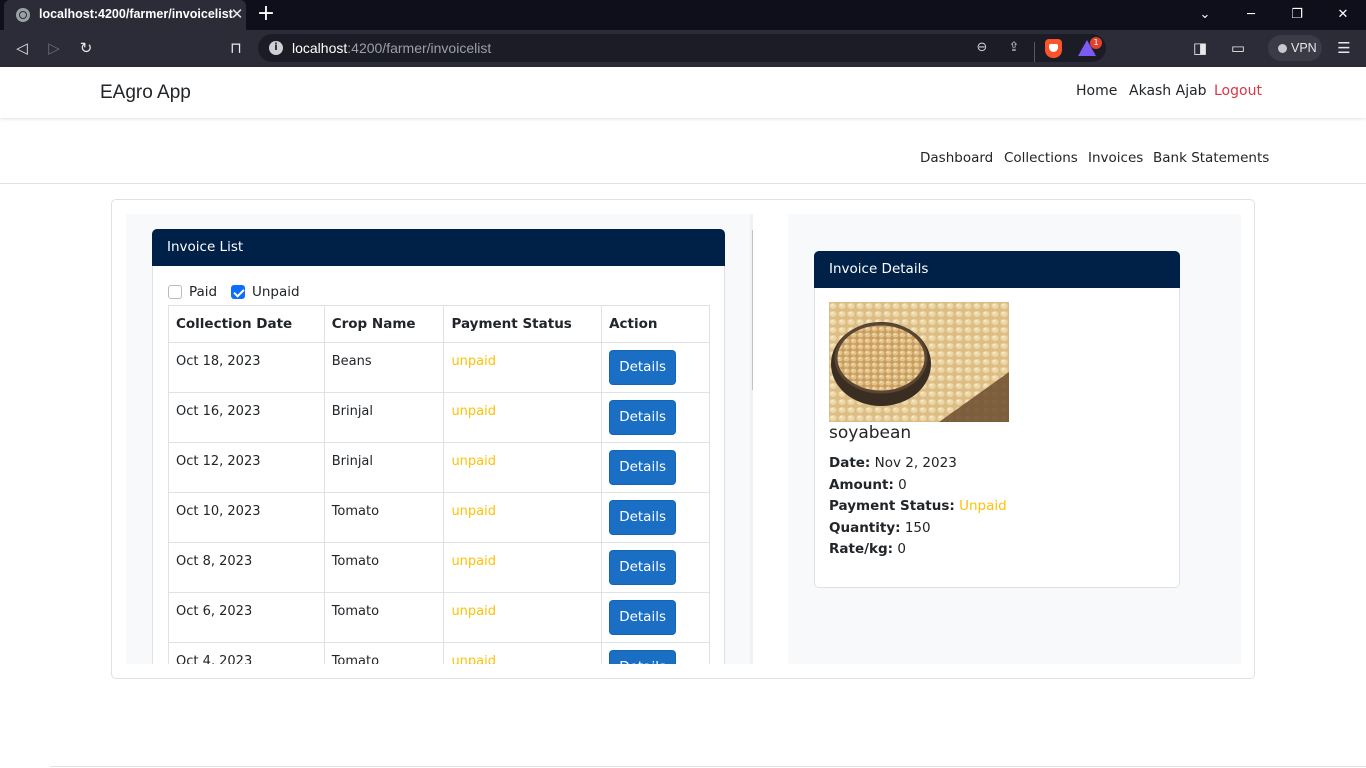  I want to click on collection-date-cell: Oct 6, 2023, so click(246, 617).